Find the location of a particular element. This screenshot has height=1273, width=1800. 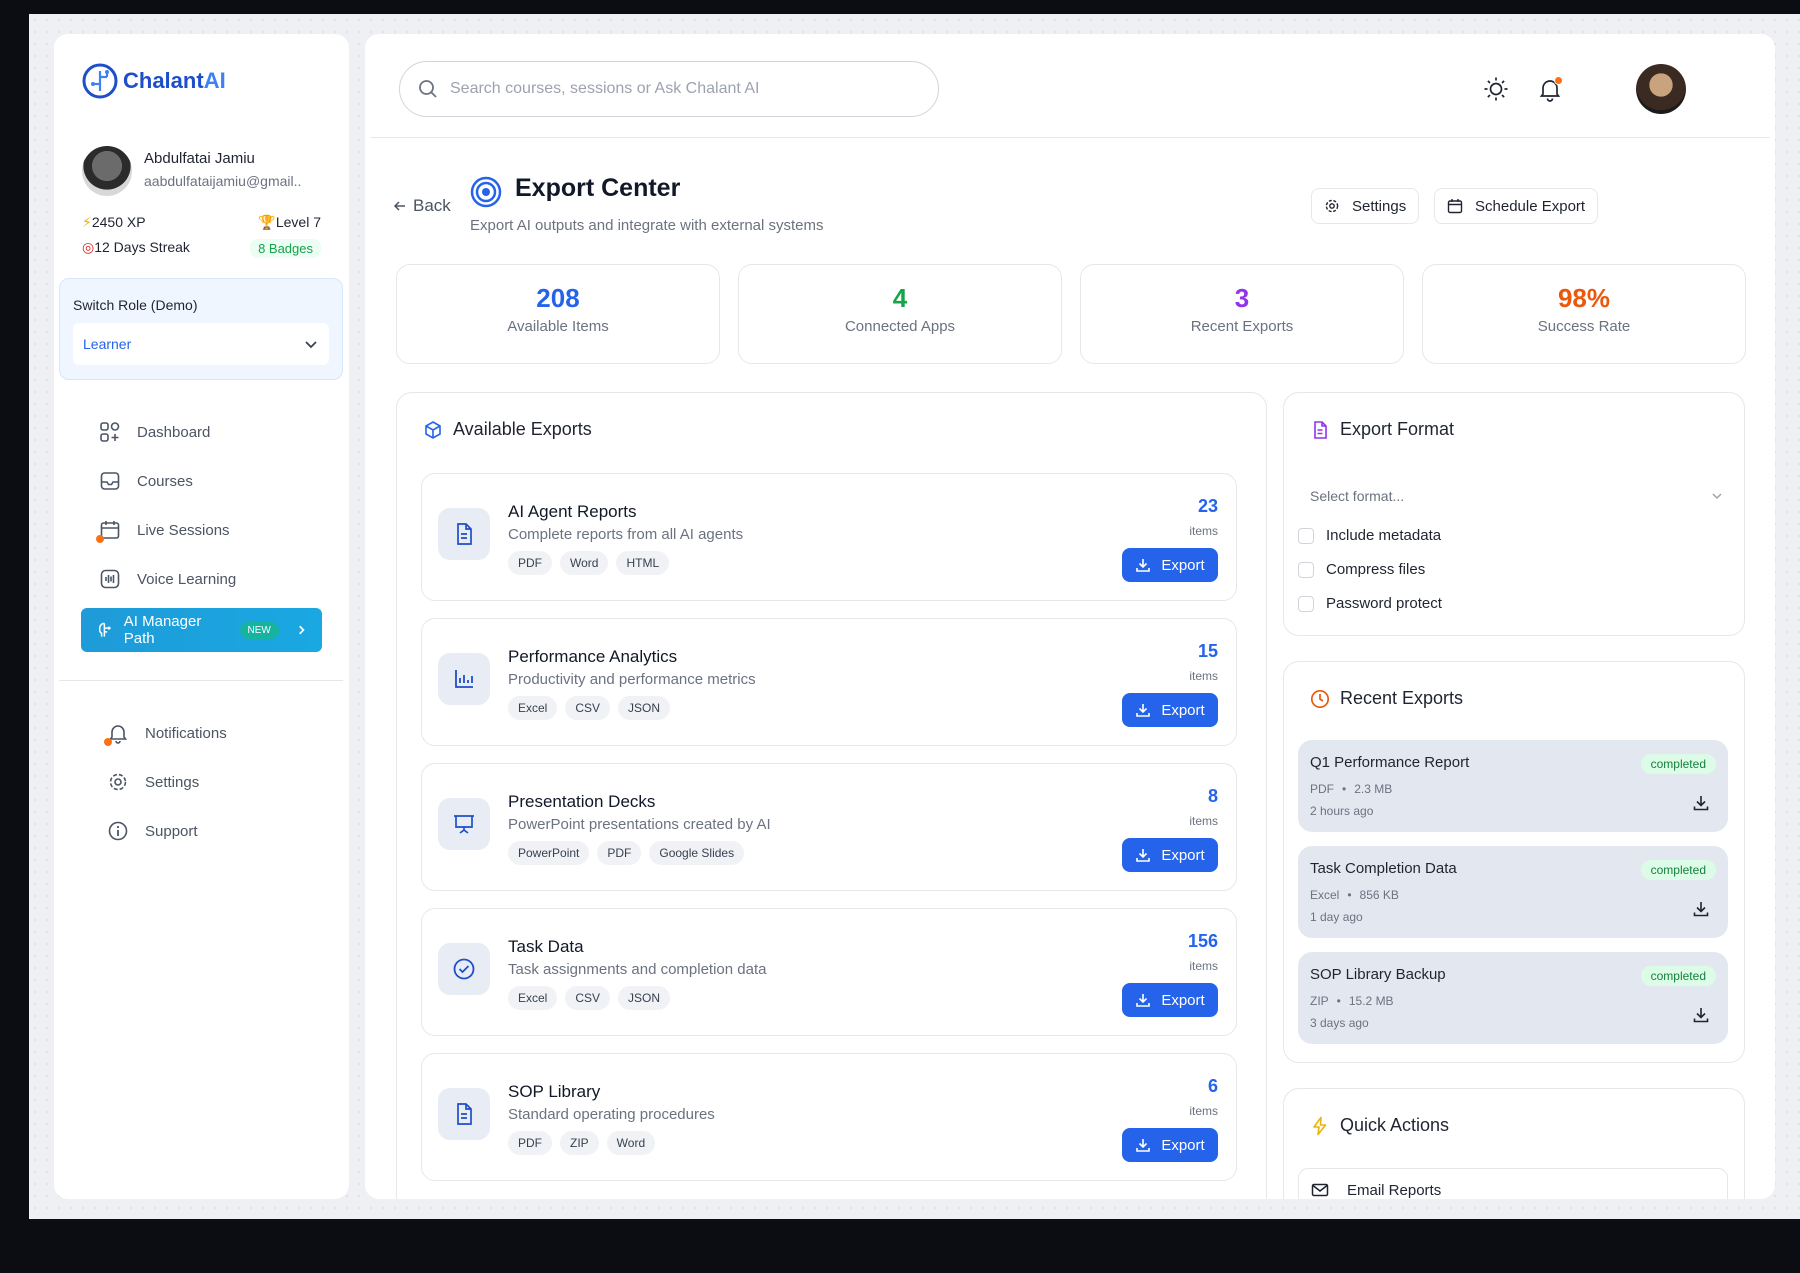

sidebar-item-dashboard: Dashboard is located at coordinates (154, 432).